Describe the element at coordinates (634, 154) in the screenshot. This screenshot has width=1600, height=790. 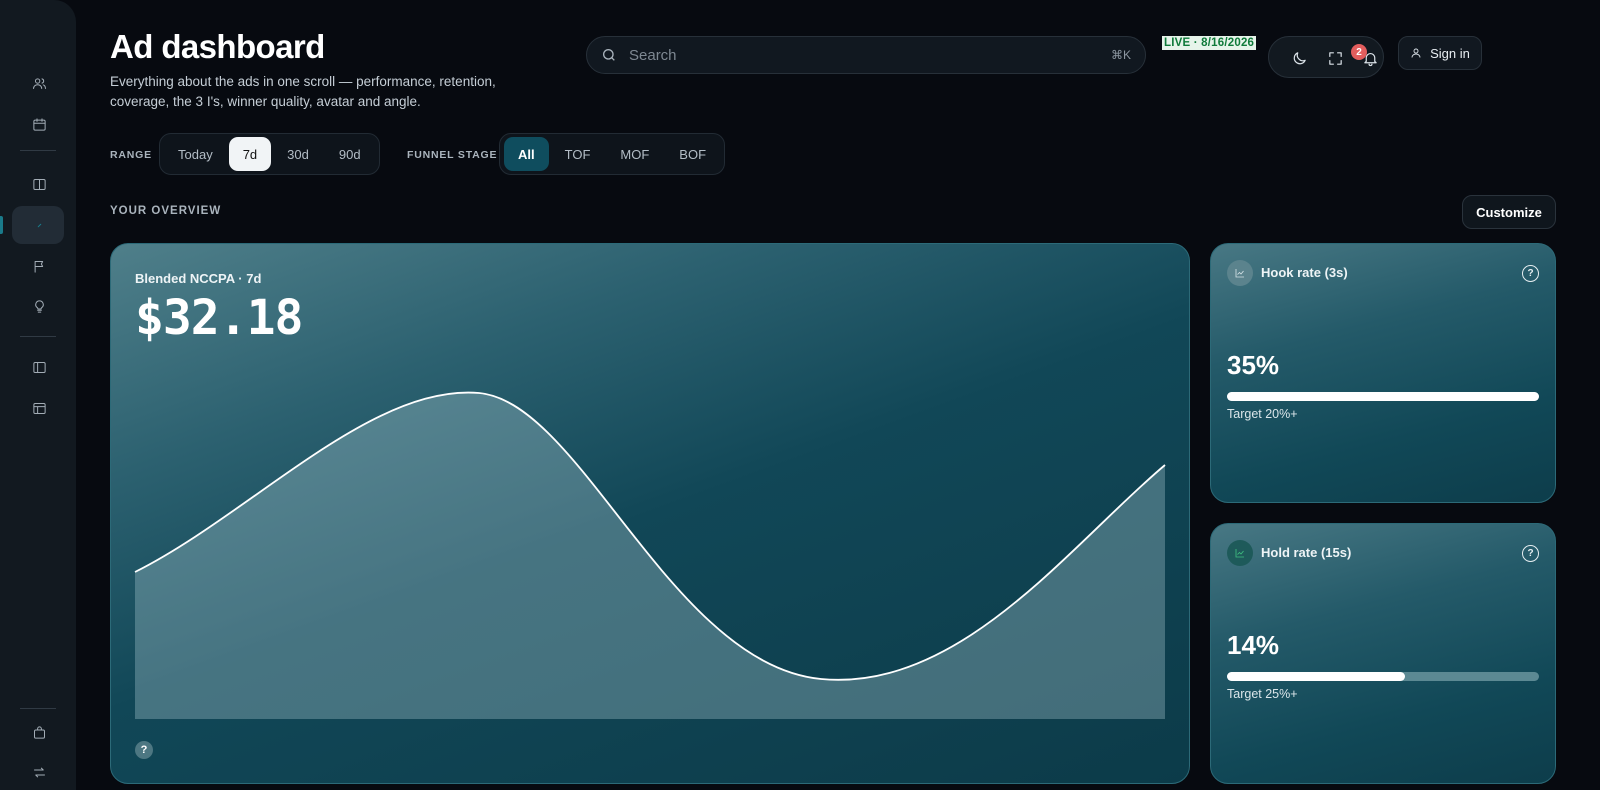
I see `funnel-option-mof: MOF` at that location.